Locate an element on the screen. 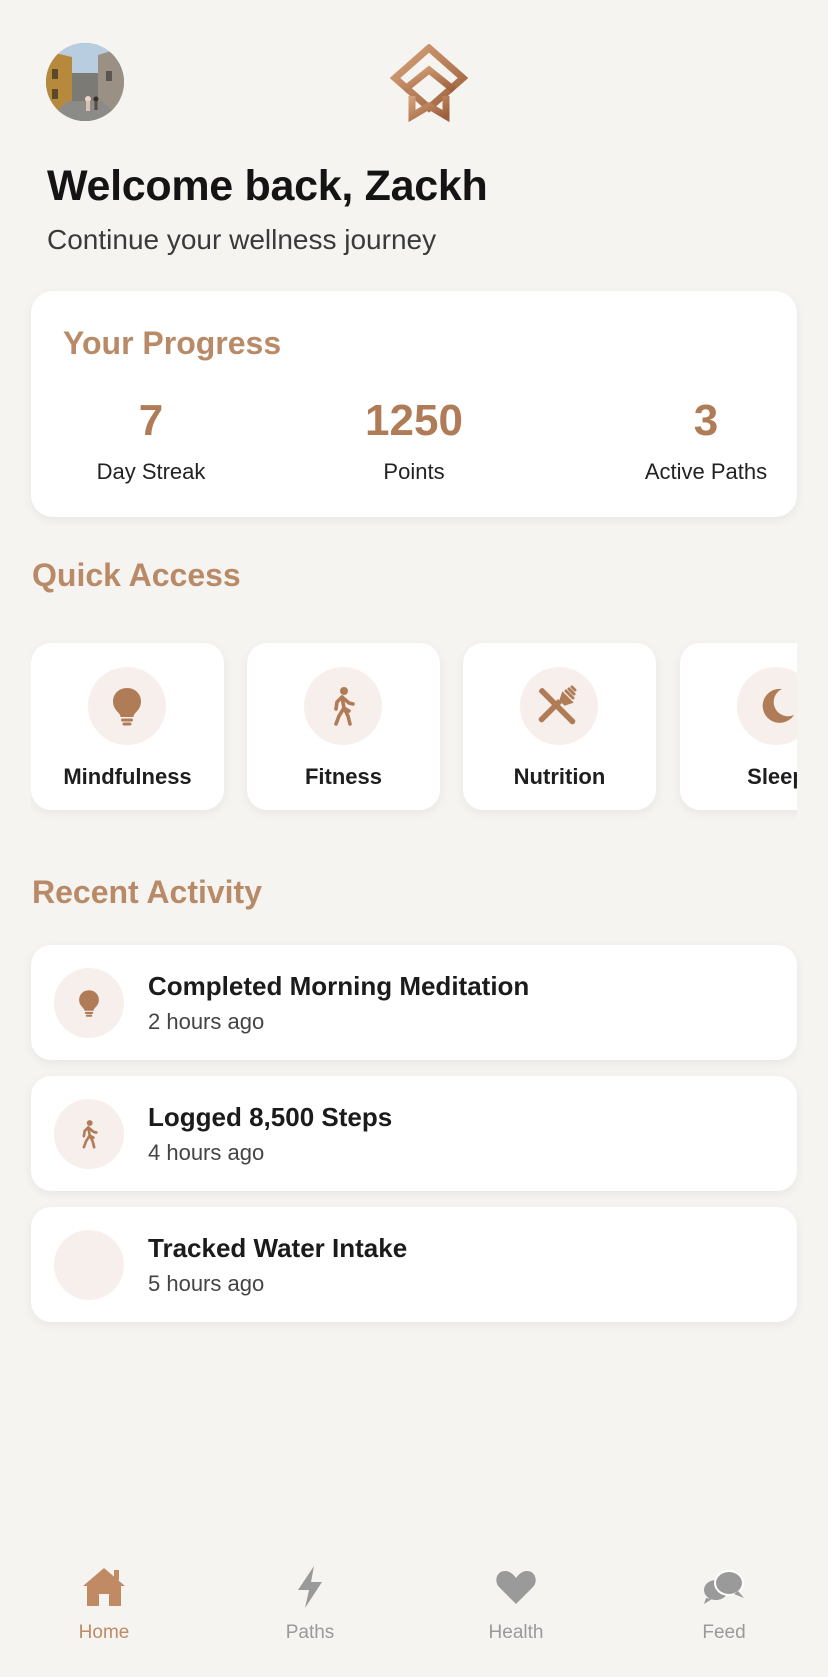 The height and width of the screenshot is (1677, 828). activity-time: 2 hours ago is located at coordinates (206, 1021).